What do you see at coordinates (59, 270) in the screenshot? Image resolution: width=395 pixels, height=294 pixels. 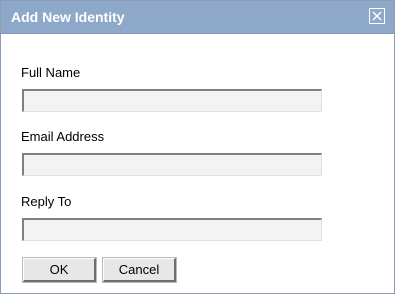 I see `ok-button: OK` at bounding box center [59, 270].